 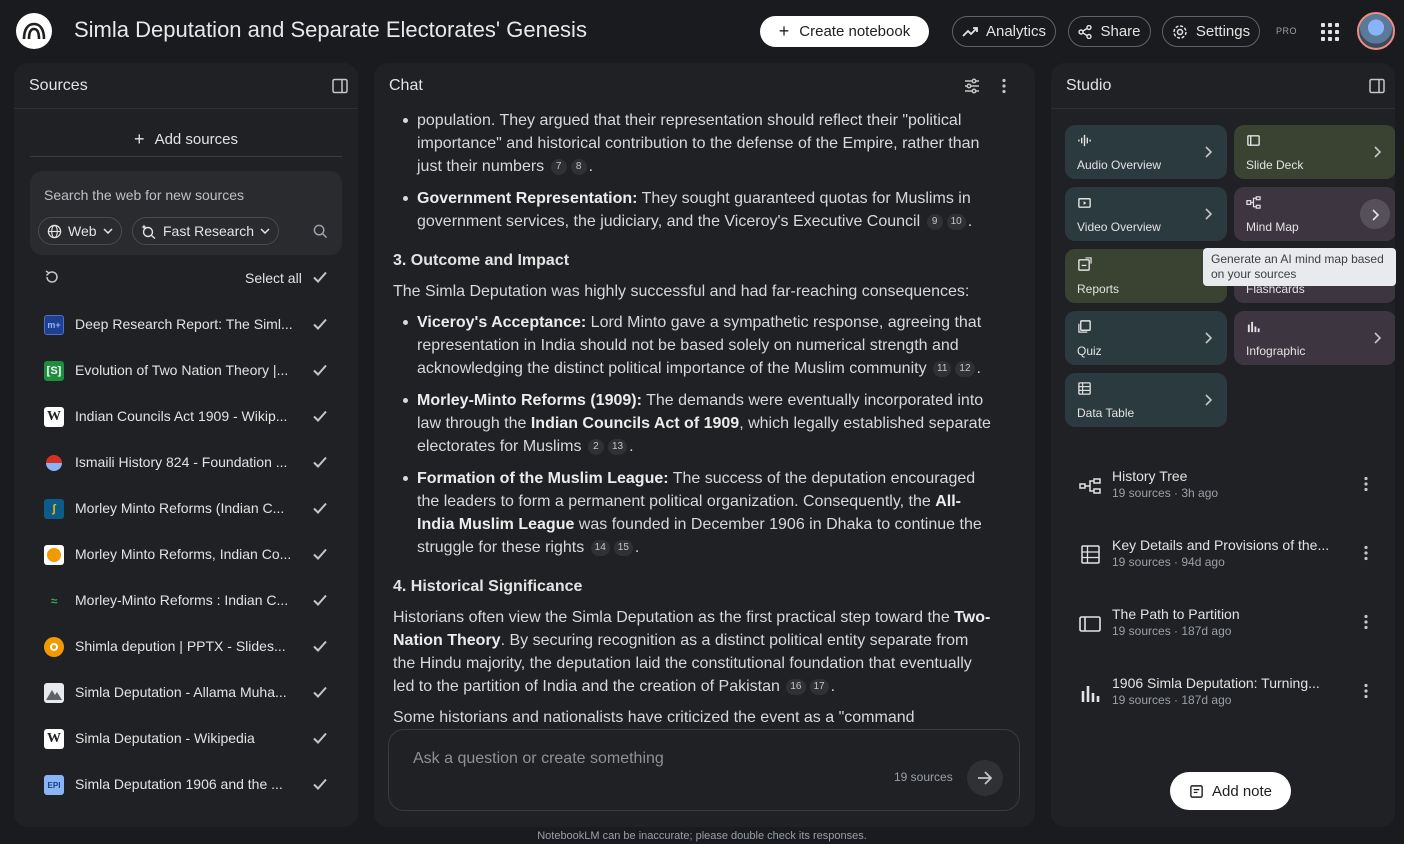 I want to click on citation-chip: 14, so click(x=600, y=548).